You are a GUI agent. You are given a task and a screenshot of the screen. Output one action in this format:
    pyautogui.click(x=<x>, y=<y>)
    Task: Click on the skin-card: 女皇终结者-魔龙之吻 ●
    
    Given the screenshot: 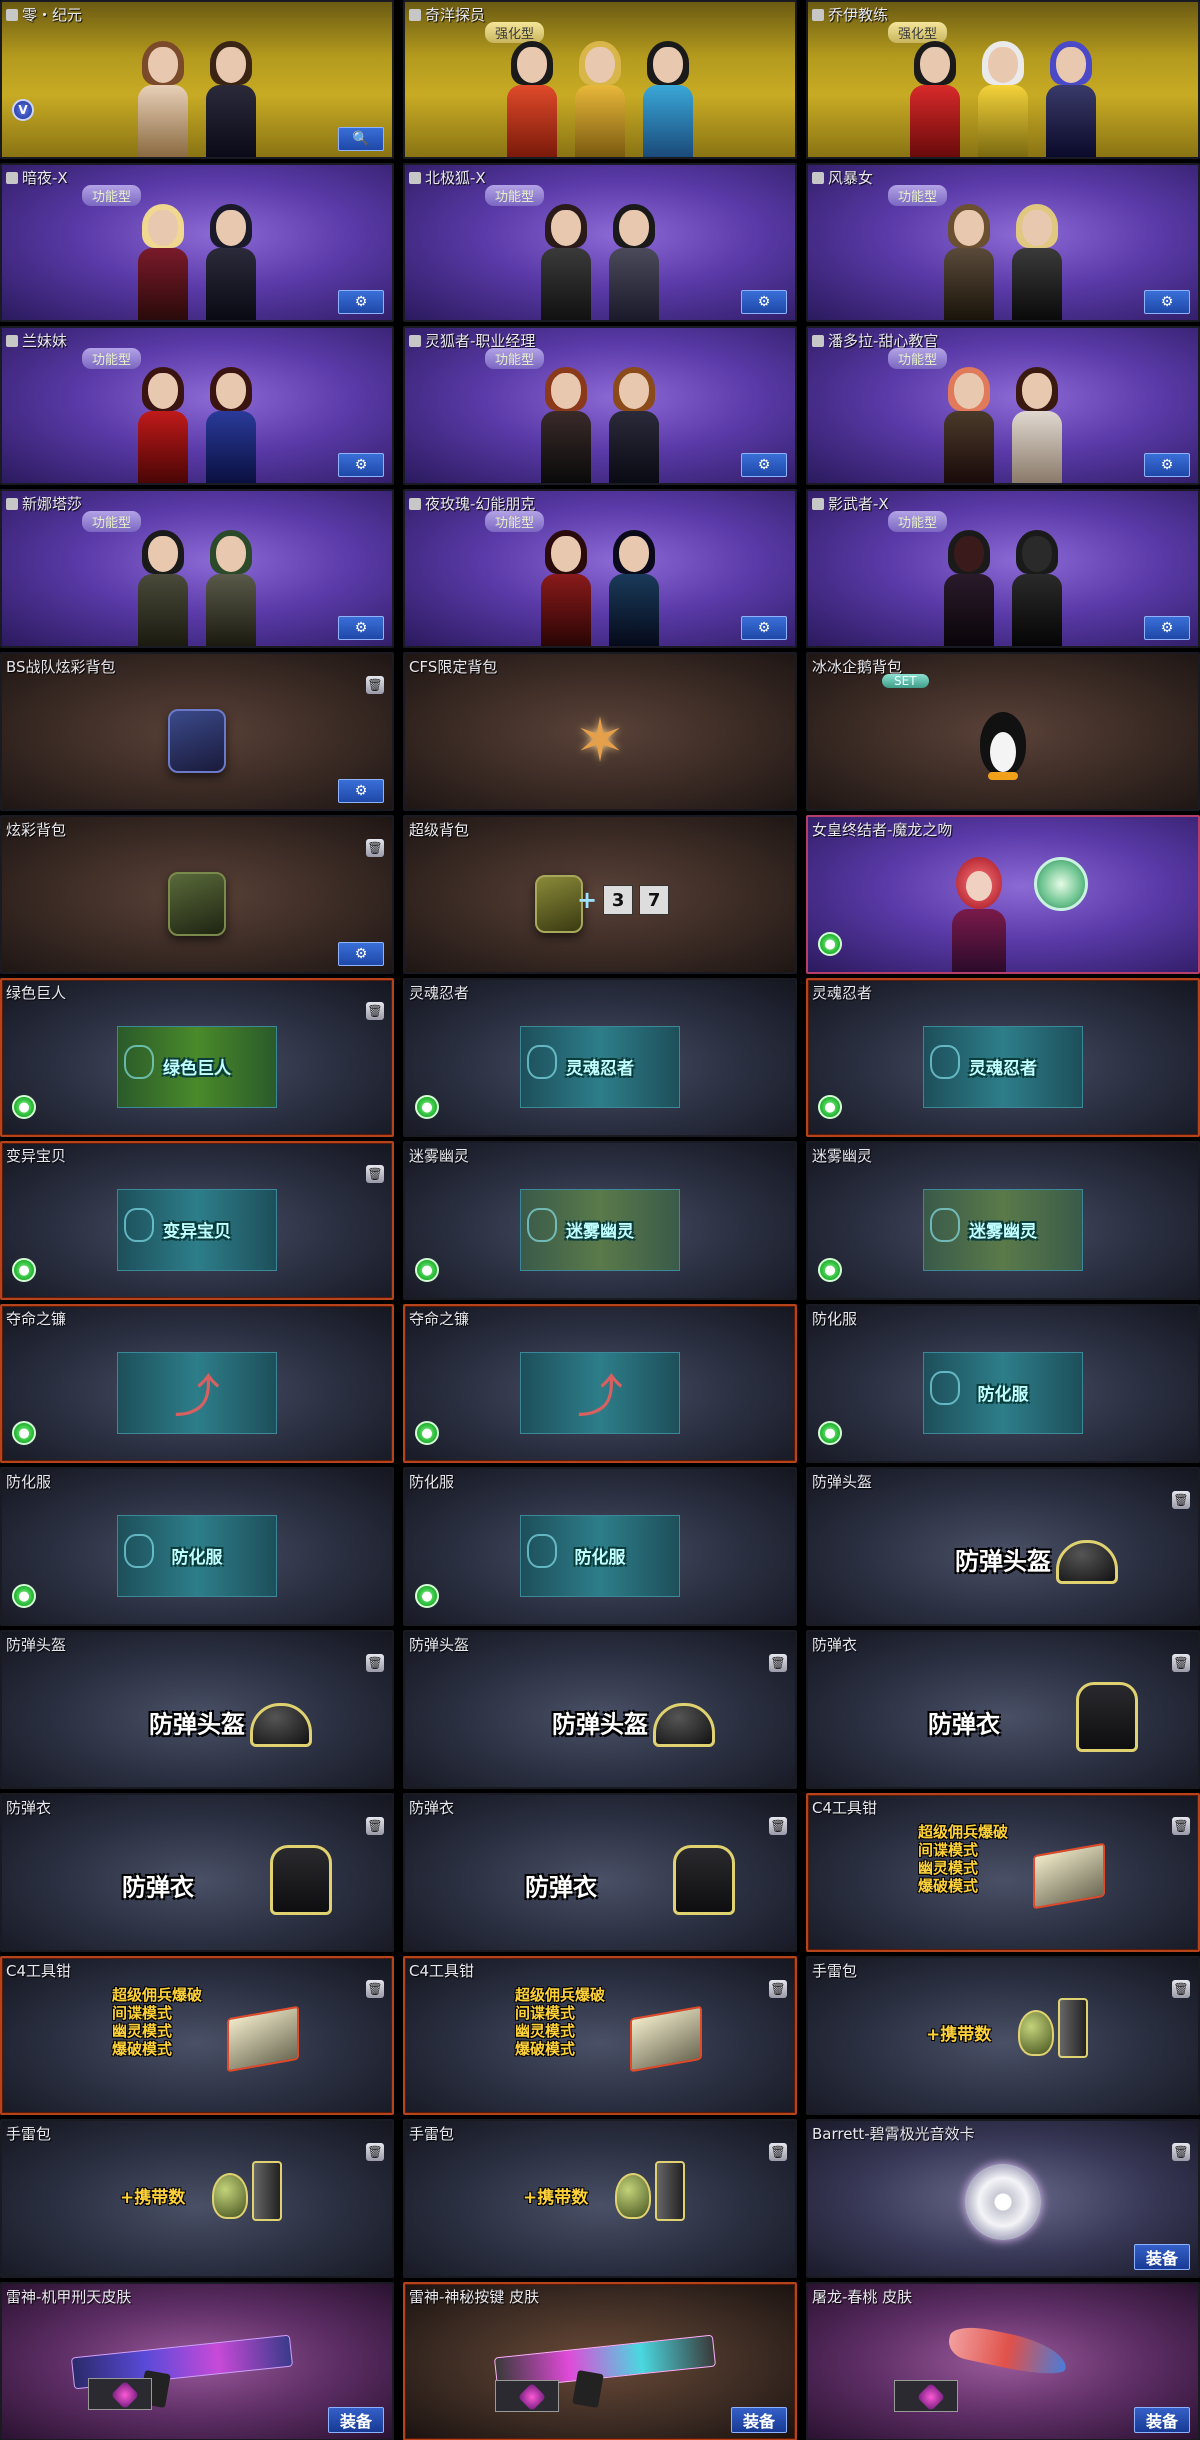 What is the action you would take?
    pyautogui.click(x=1003, y=894)
    